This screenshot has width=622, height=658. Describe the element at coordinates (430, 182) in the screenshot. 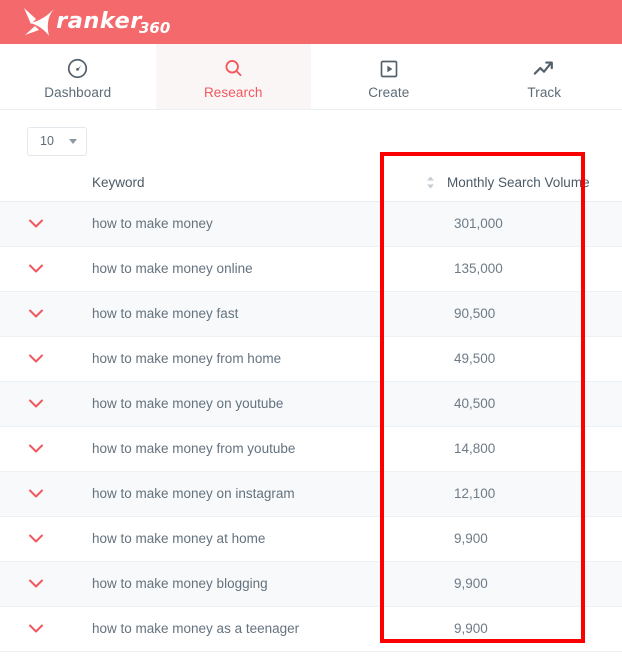

I see `sort-updown-icon` at that location.